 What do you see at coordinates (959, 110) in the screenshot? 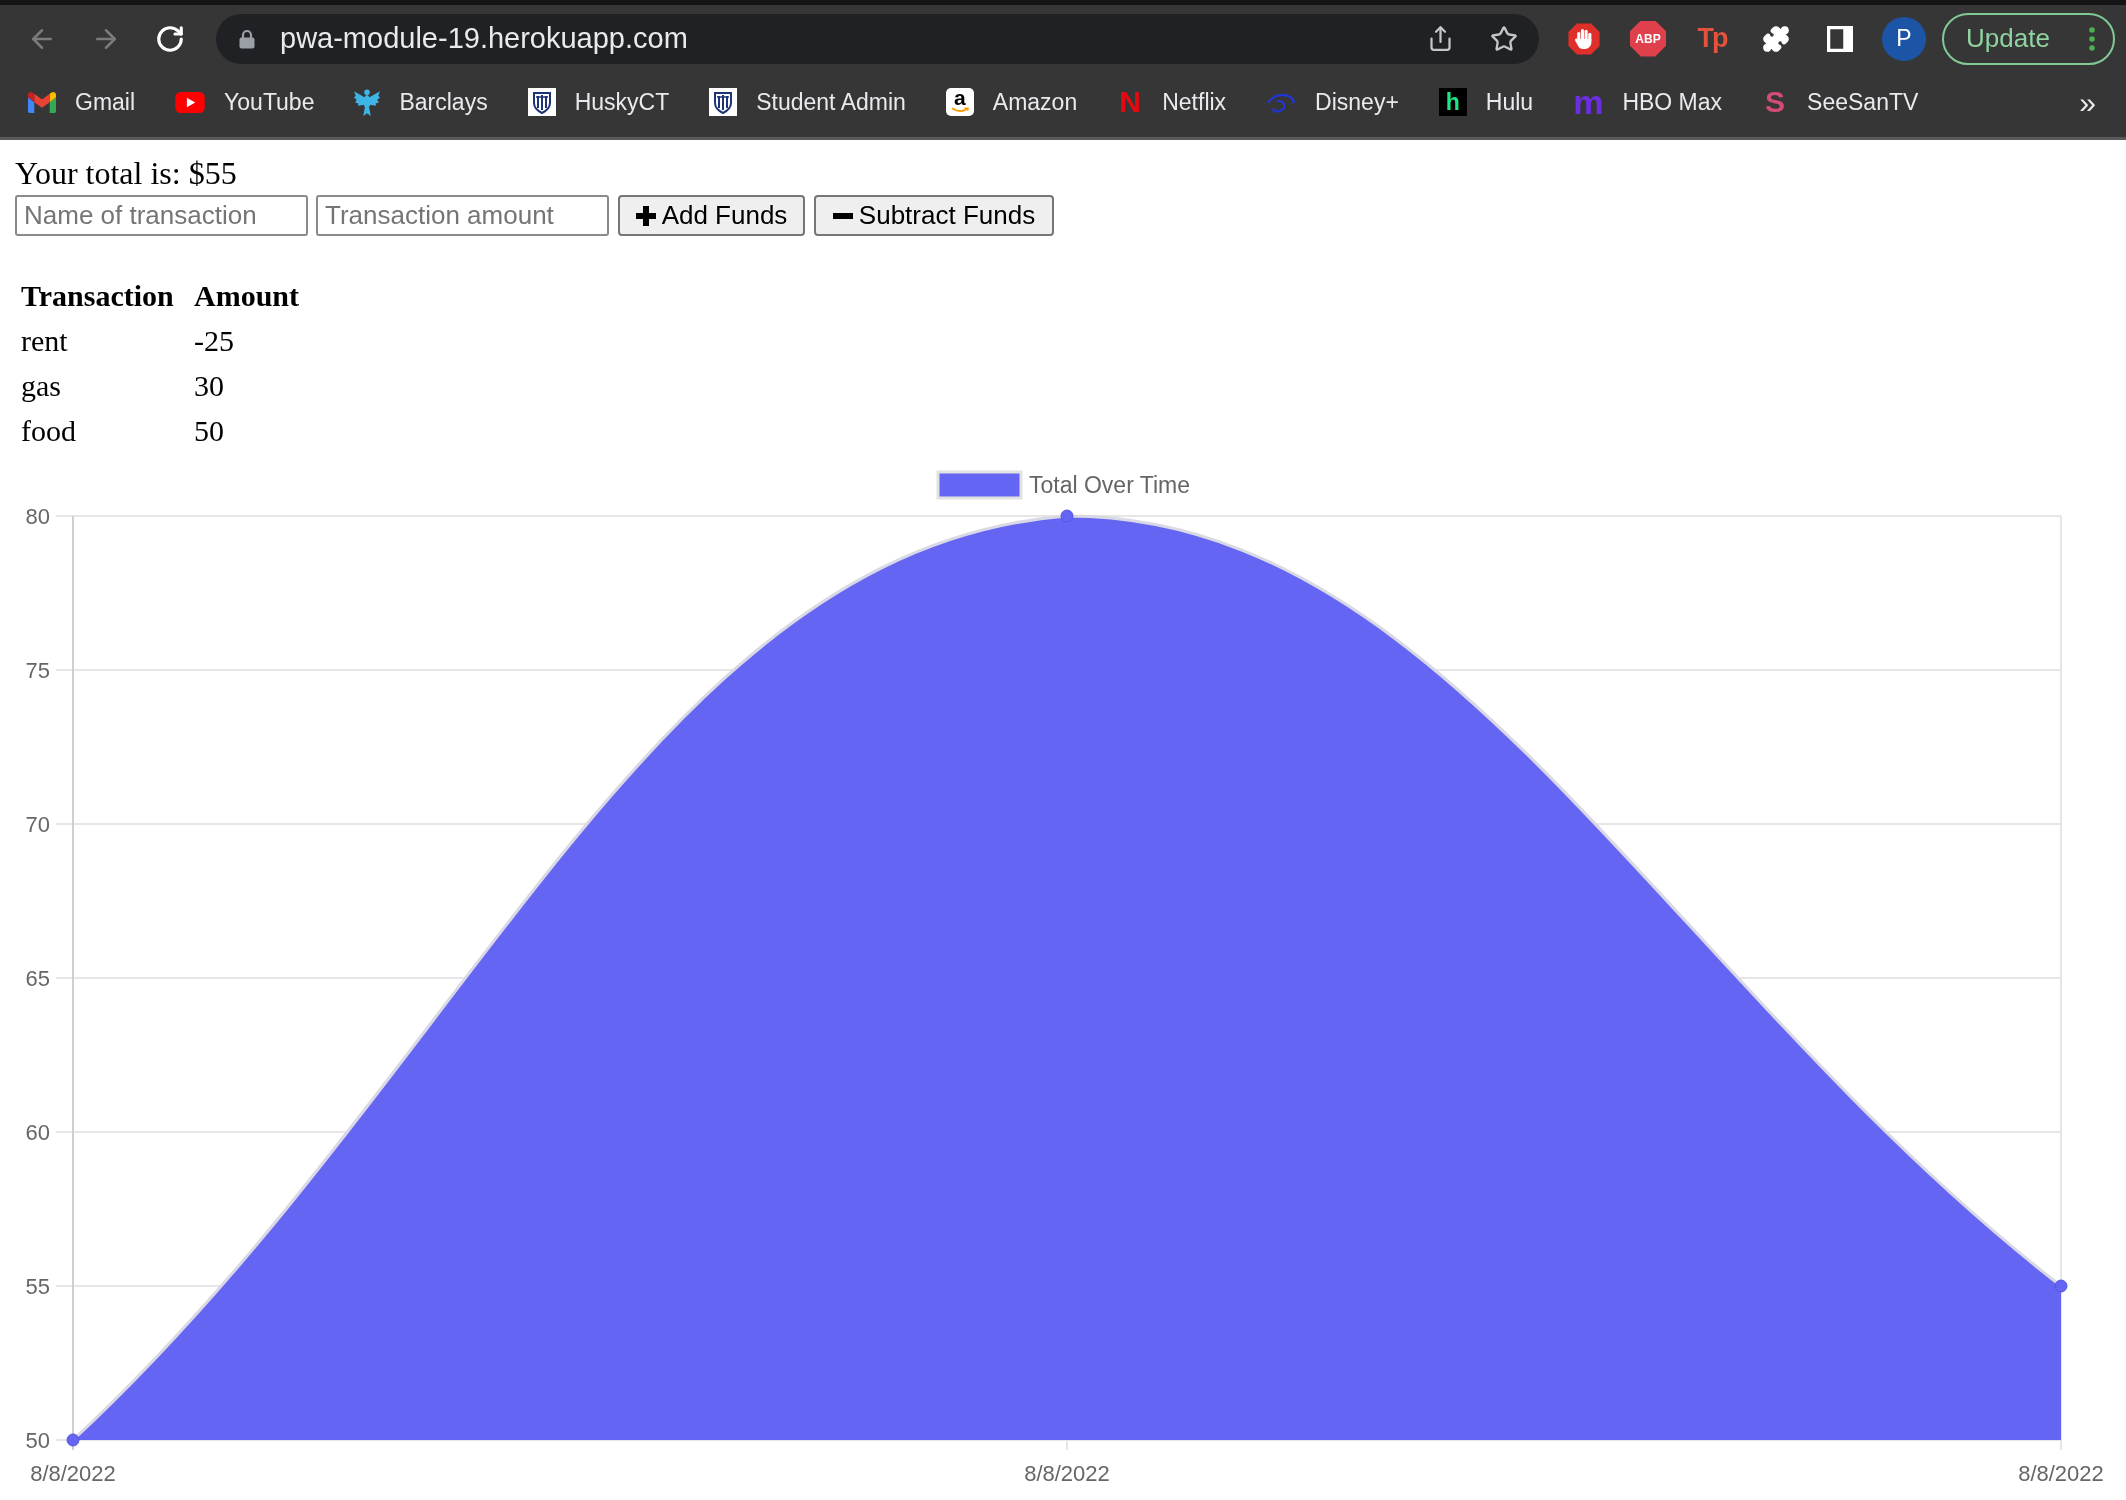
I see `smile-icon` at bounding box center [959, 110].